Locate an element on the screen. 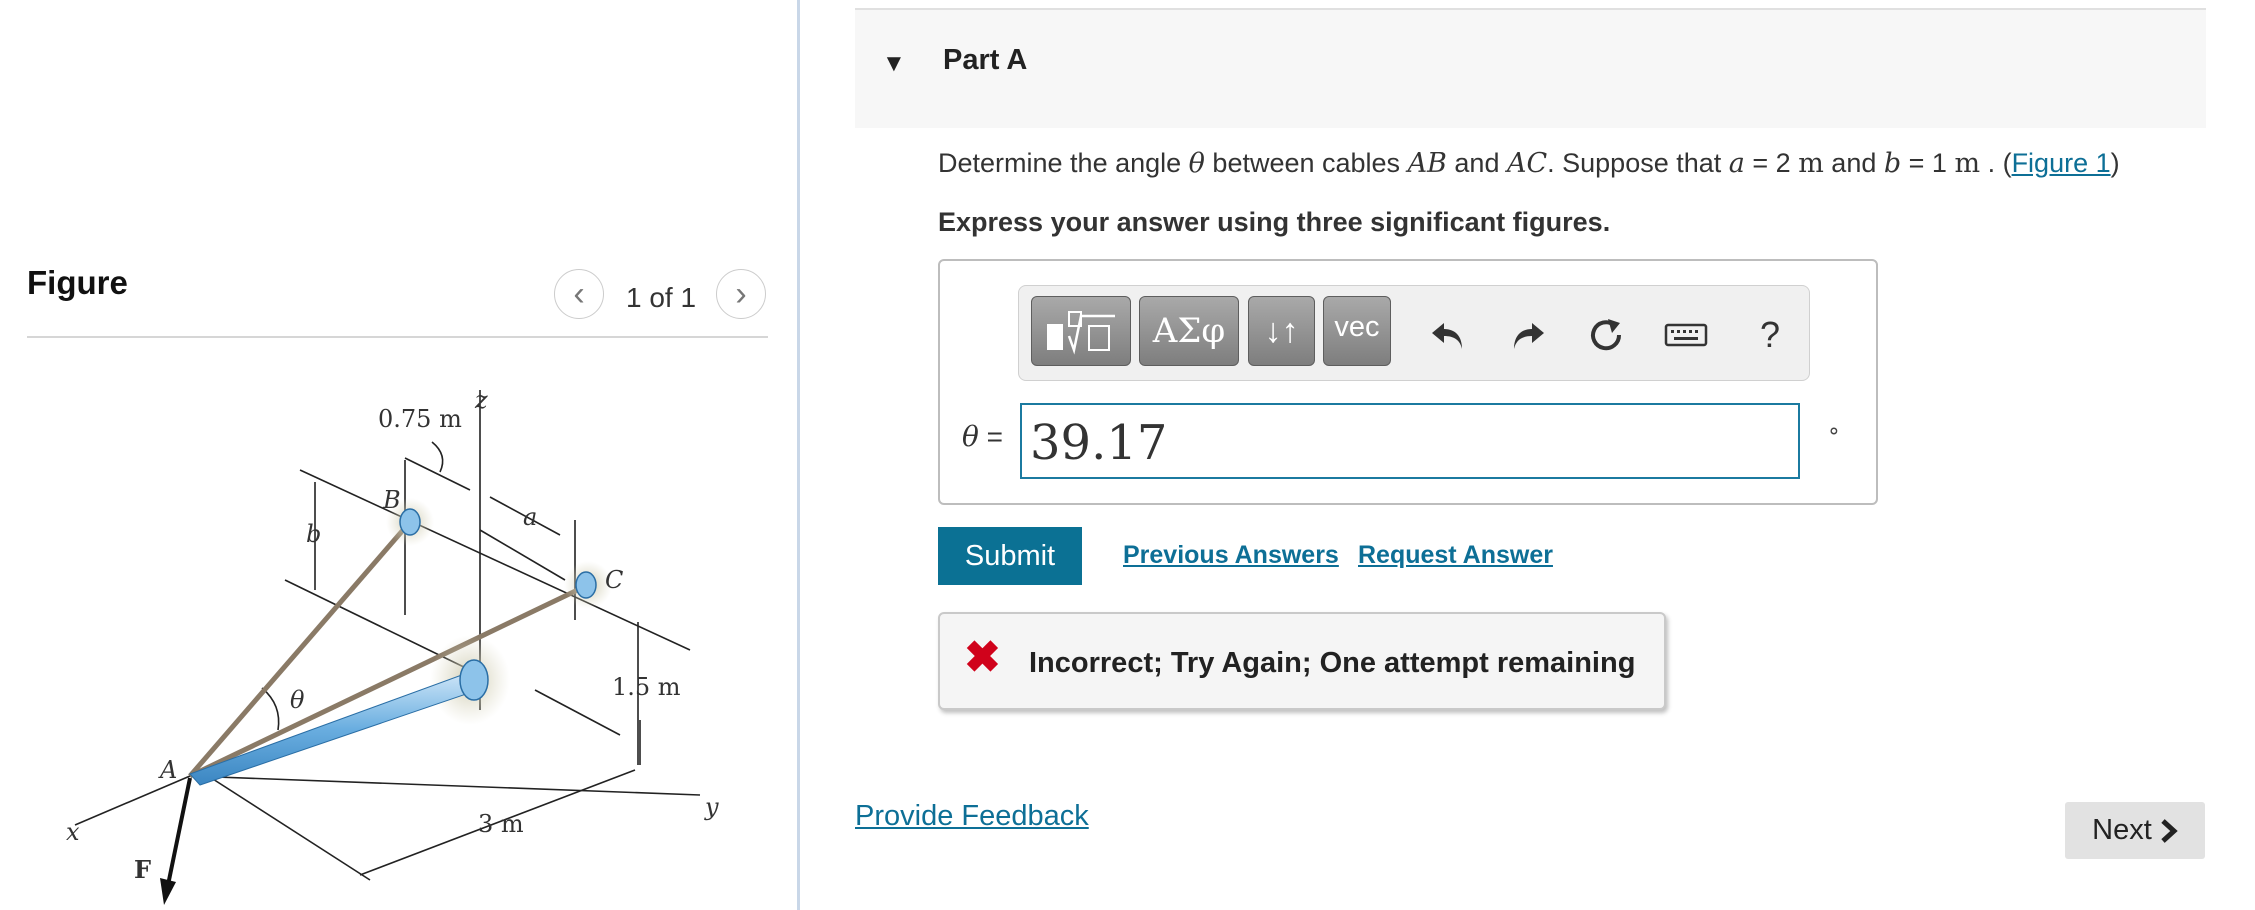 This screenshot has height=910, width=2255. help-icon: ? is located at coordinates (1770, 335).